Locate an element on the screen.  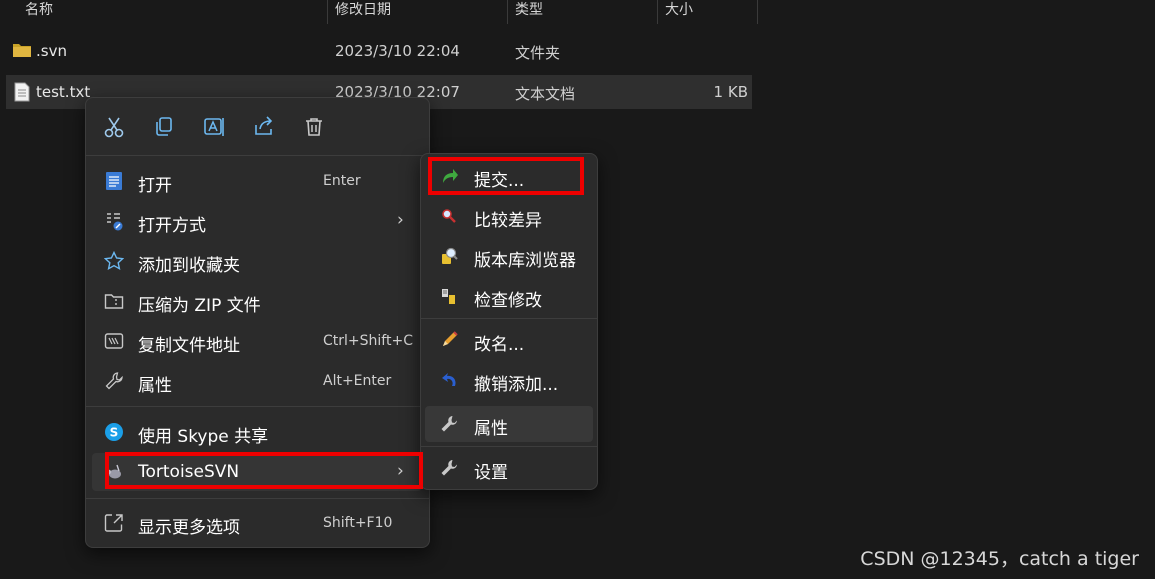
copy-button is located at coordinates (164, 127).